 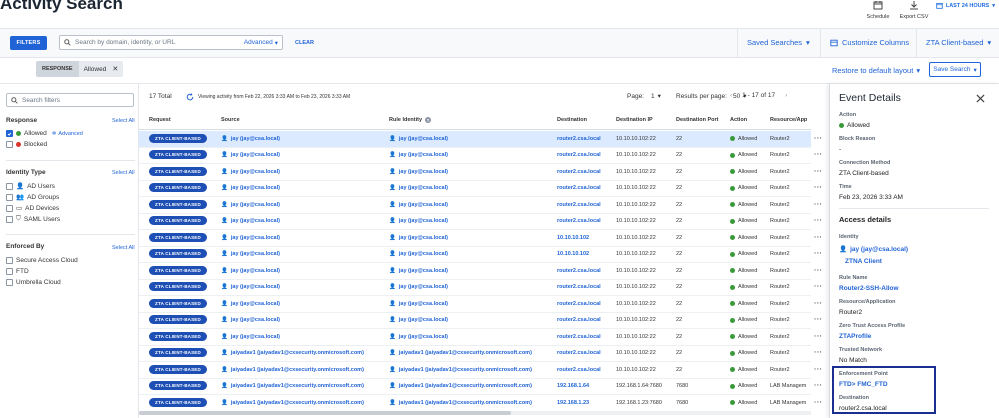 I want to click on close-icon: ✕, so click(x=115, y=69).